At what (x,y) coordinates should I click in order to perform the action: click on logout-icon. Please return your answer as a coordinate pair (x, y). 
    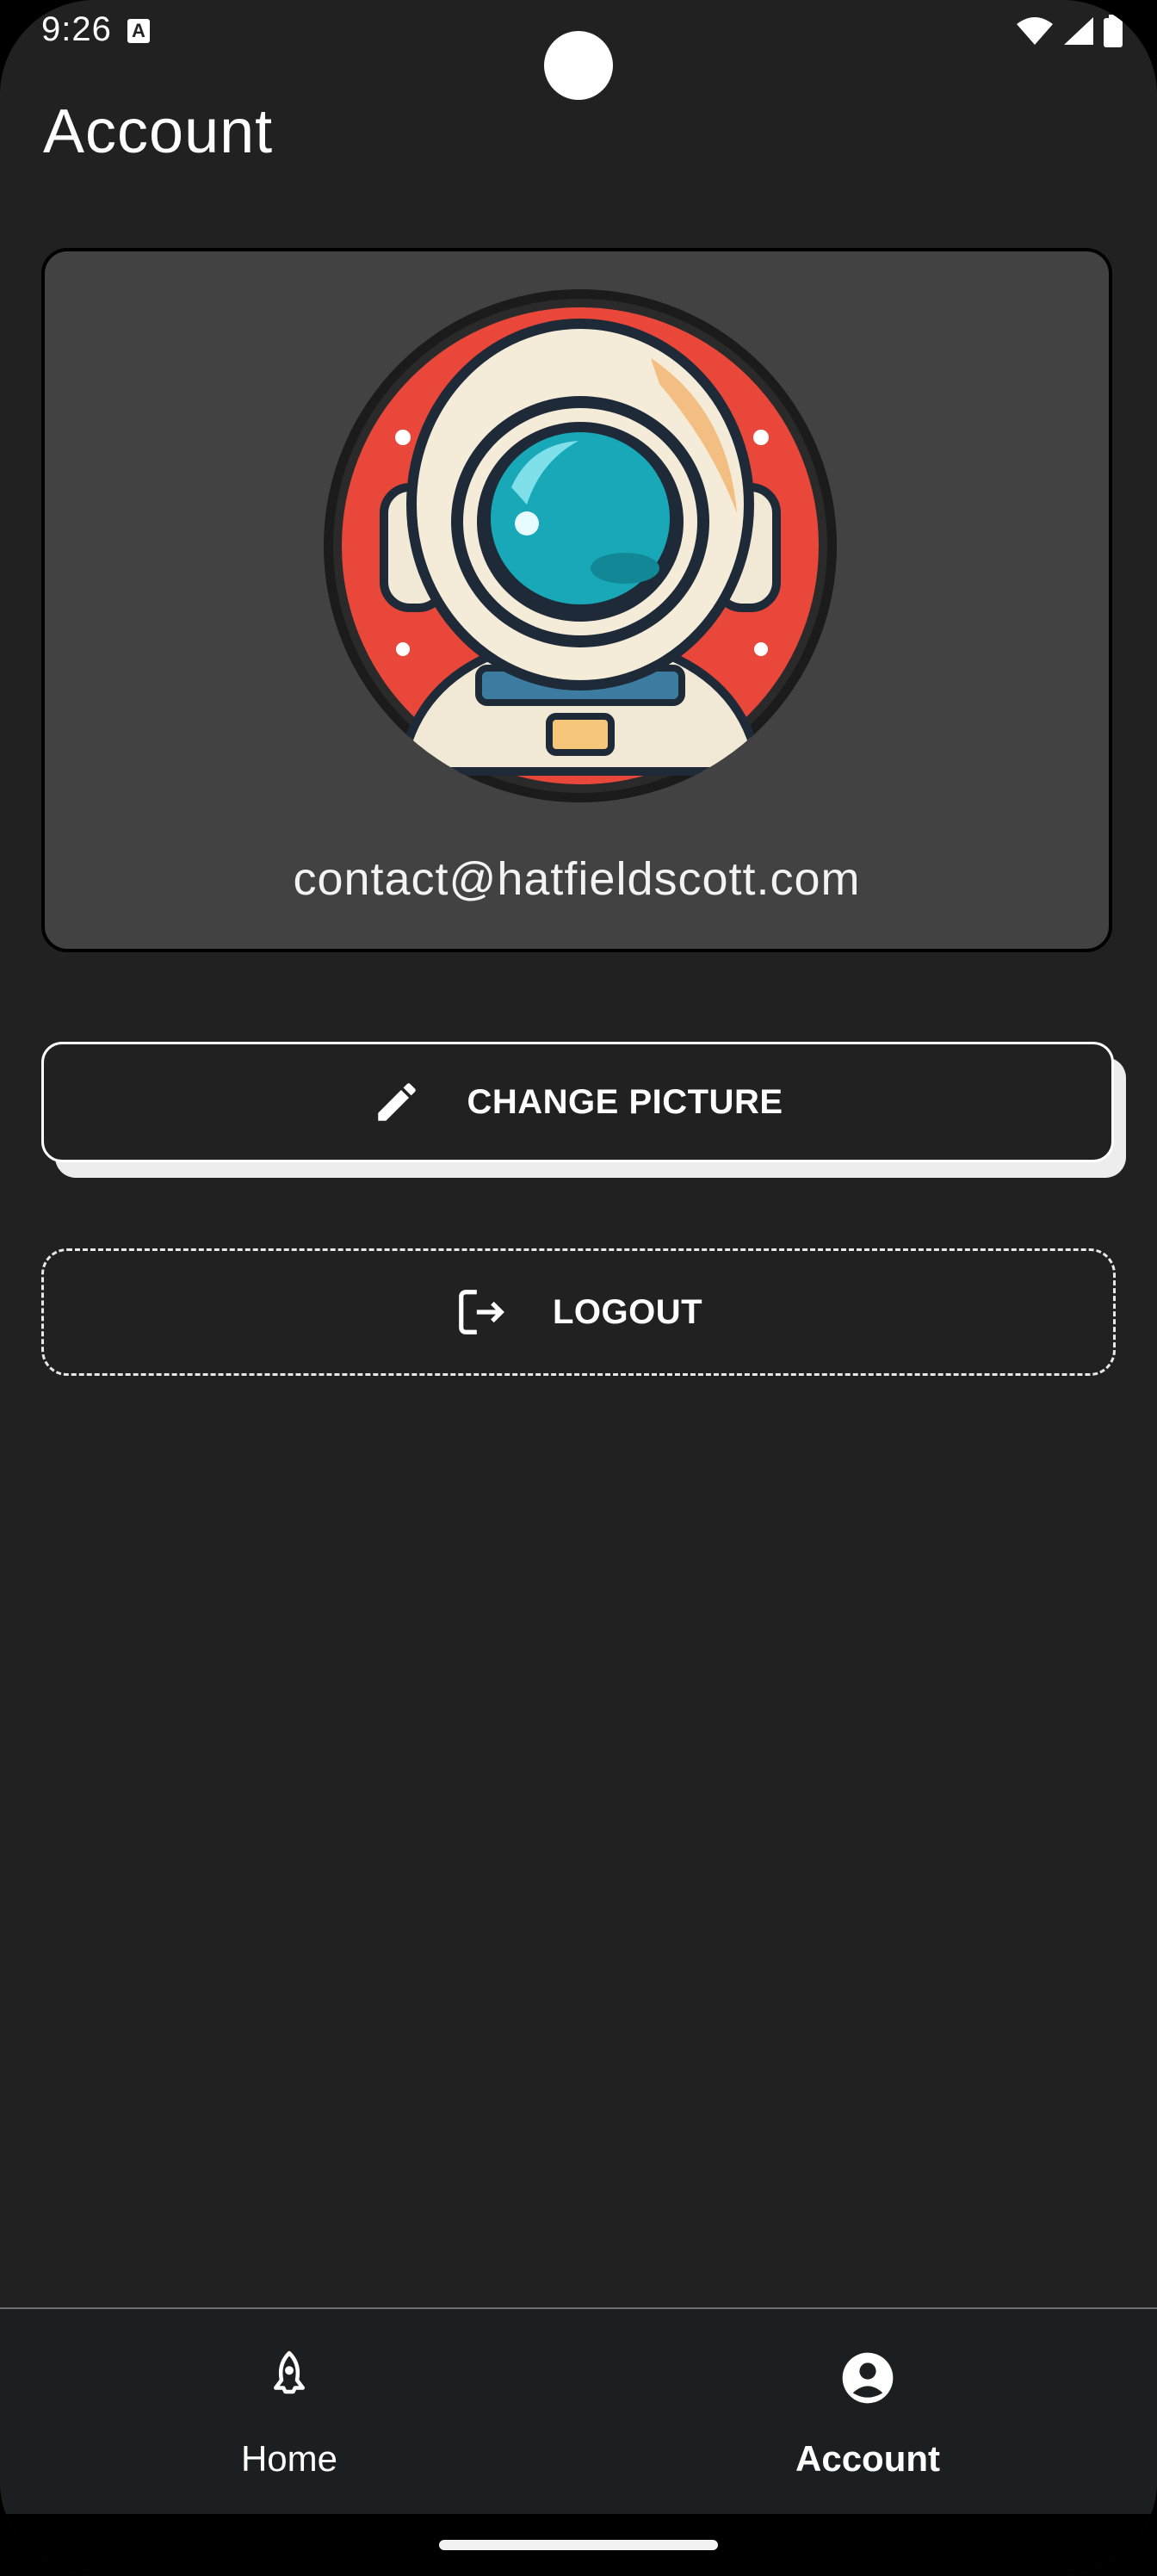
    Looking at the image, I should click on (482, 1312).